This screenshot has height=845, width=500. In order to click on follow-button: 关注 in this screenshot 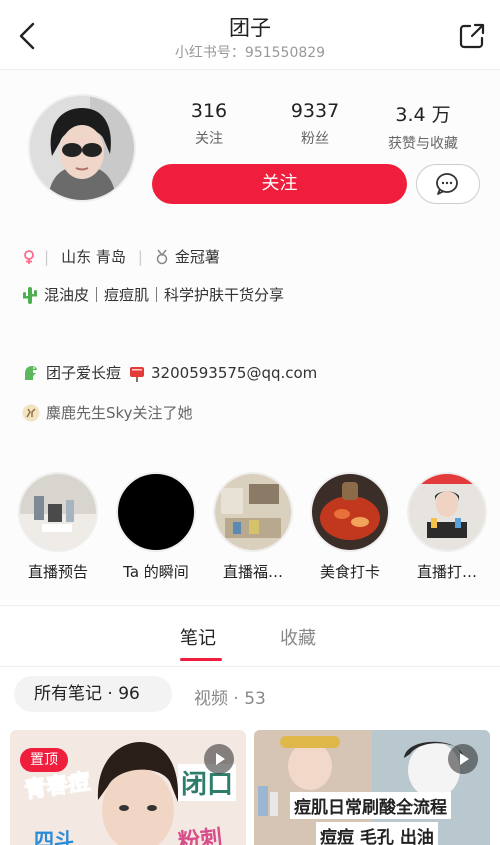, I will do `click(279, 184)`.